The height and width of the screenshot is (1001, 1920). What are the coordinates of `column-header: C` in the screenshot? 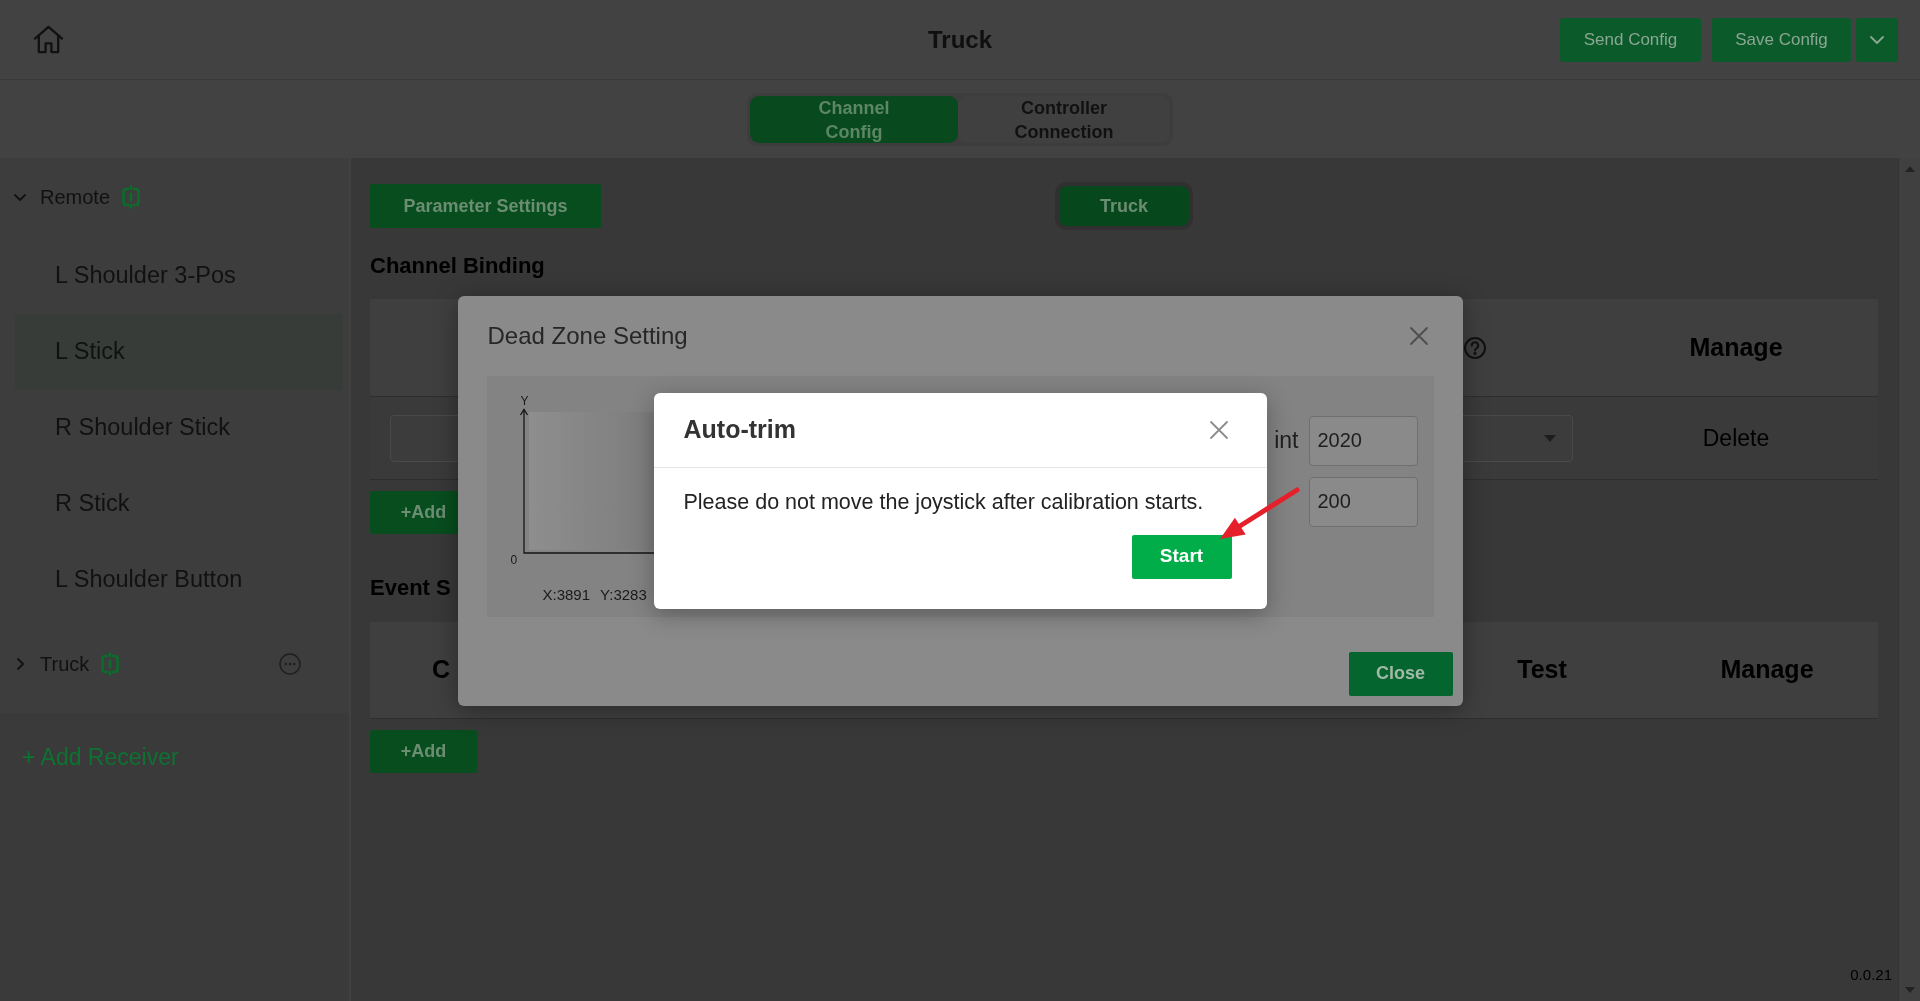 It's located at (441, 670).